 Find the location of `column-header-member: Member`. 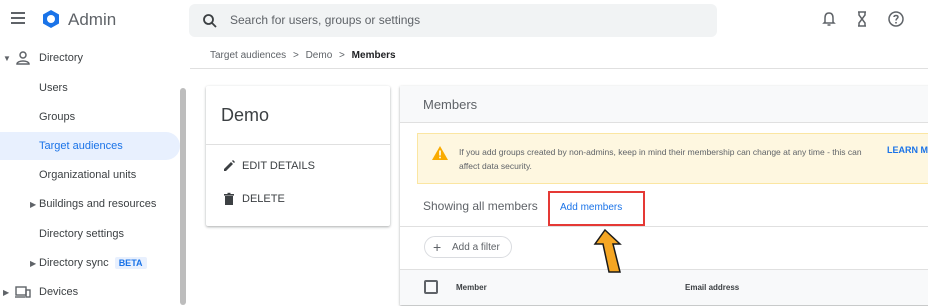

column-header-member: Member is located at coordinates (471, 287).